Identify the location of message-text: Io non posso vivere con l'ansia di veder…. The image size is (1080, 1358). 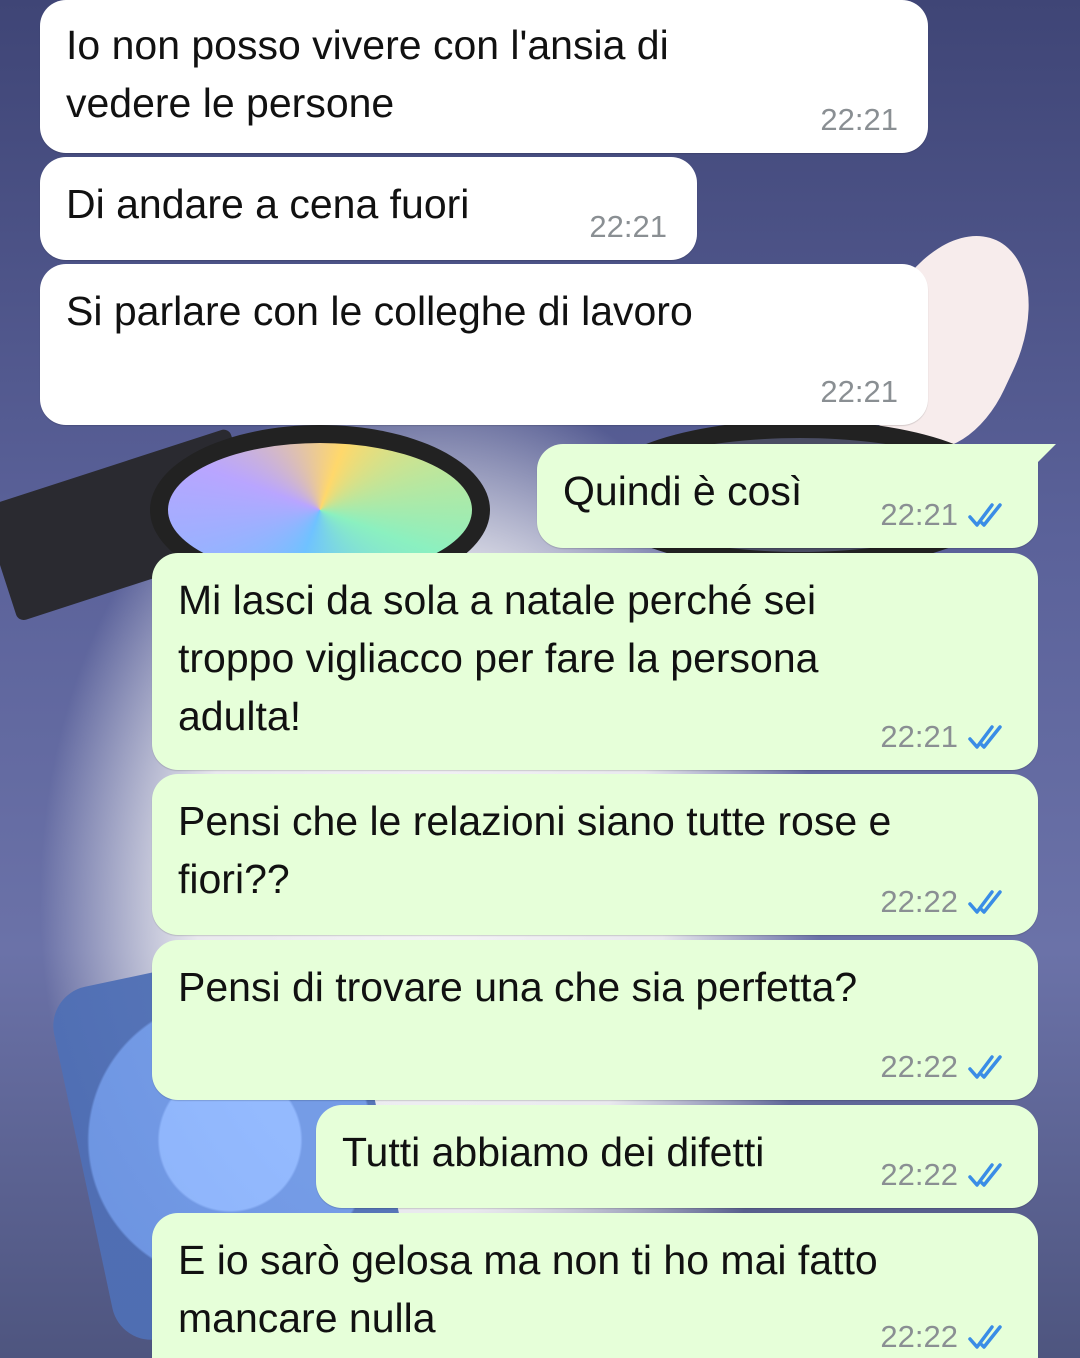
(367, 74).